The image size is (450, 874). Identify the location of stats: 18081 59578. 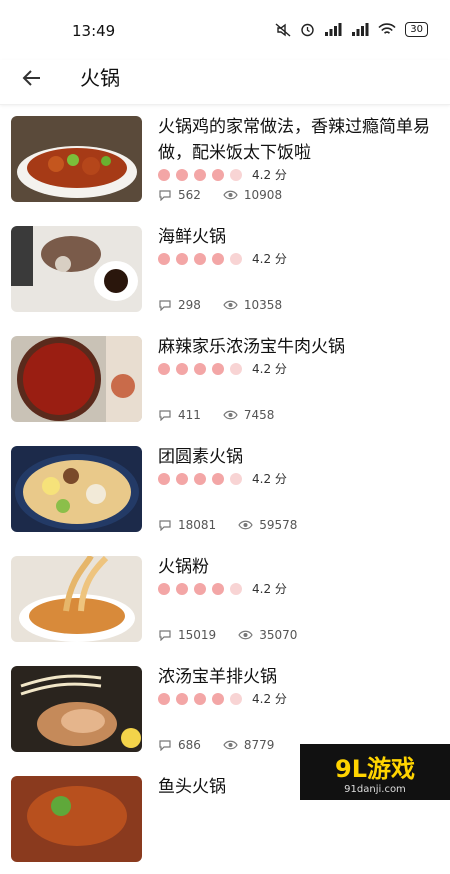
(238, 525).